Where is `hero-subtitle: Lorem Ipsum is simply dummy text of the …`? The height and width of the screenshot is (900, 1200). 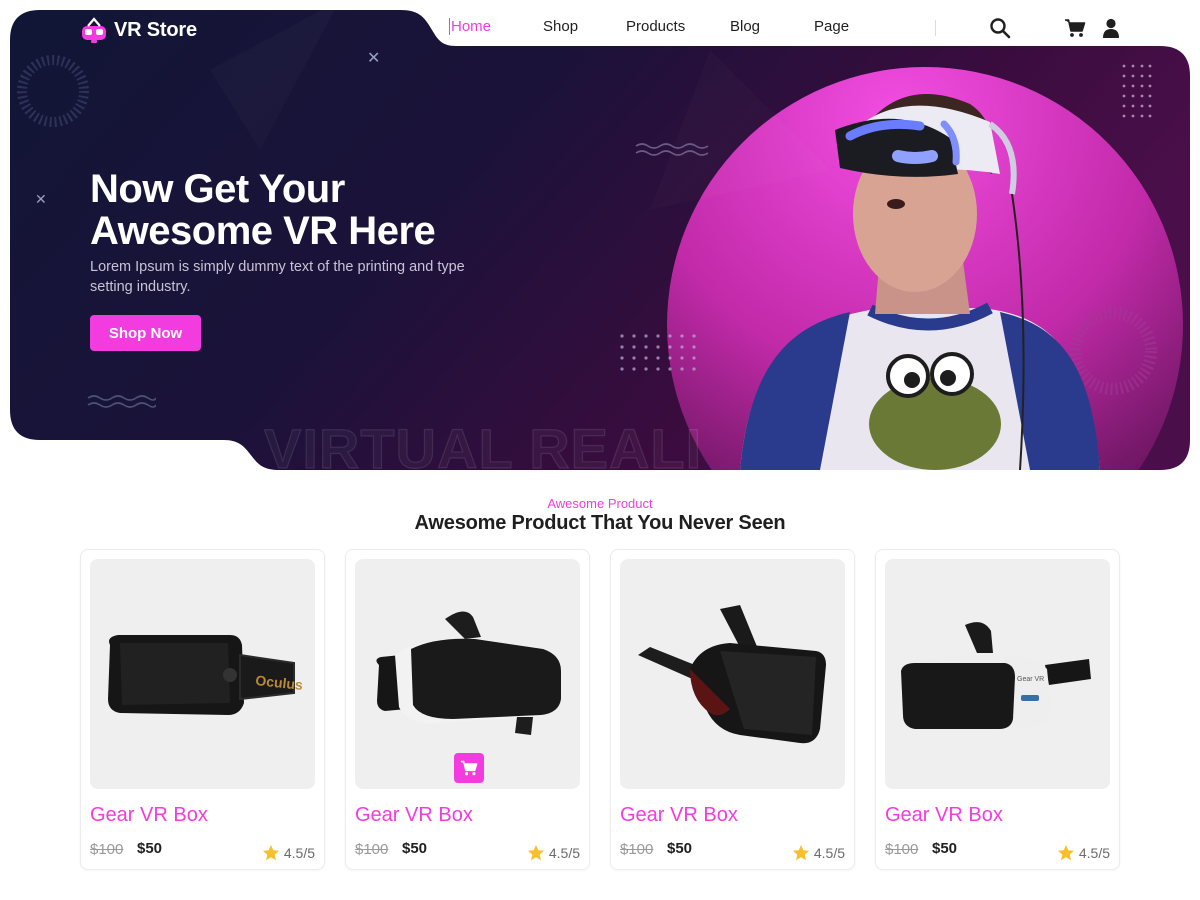
hero-subtitle: Lorem Ipsum is simply dummy text of the … is located at coordinates (277, 277).